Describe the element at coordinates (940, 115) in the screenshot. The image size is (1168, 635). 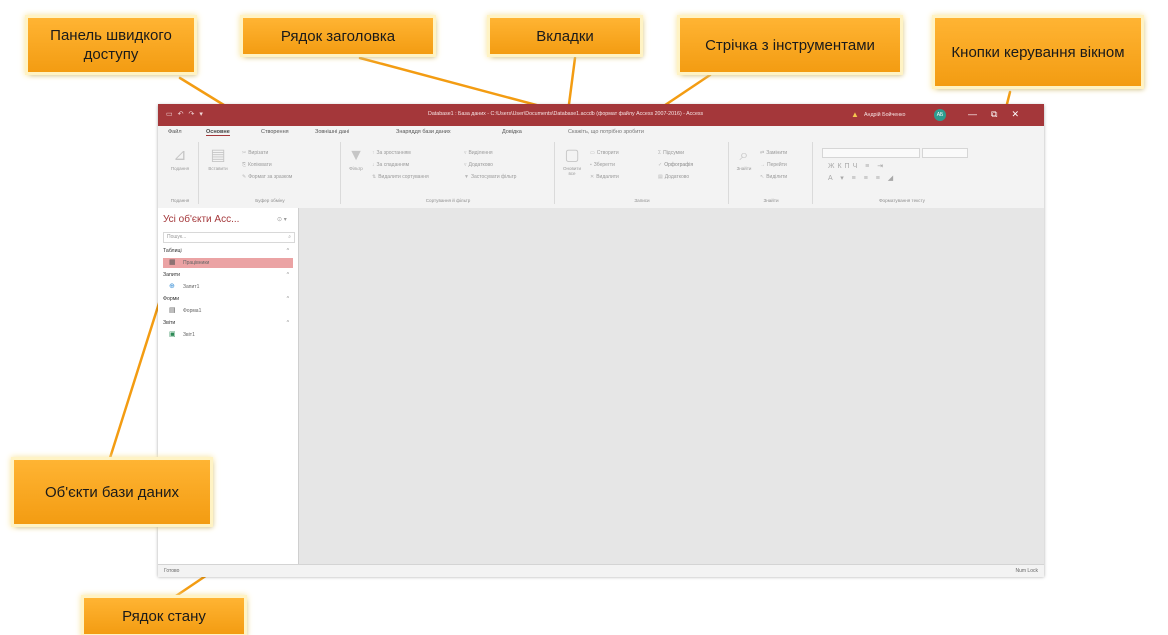
I see `avatar: АБ` at that location.